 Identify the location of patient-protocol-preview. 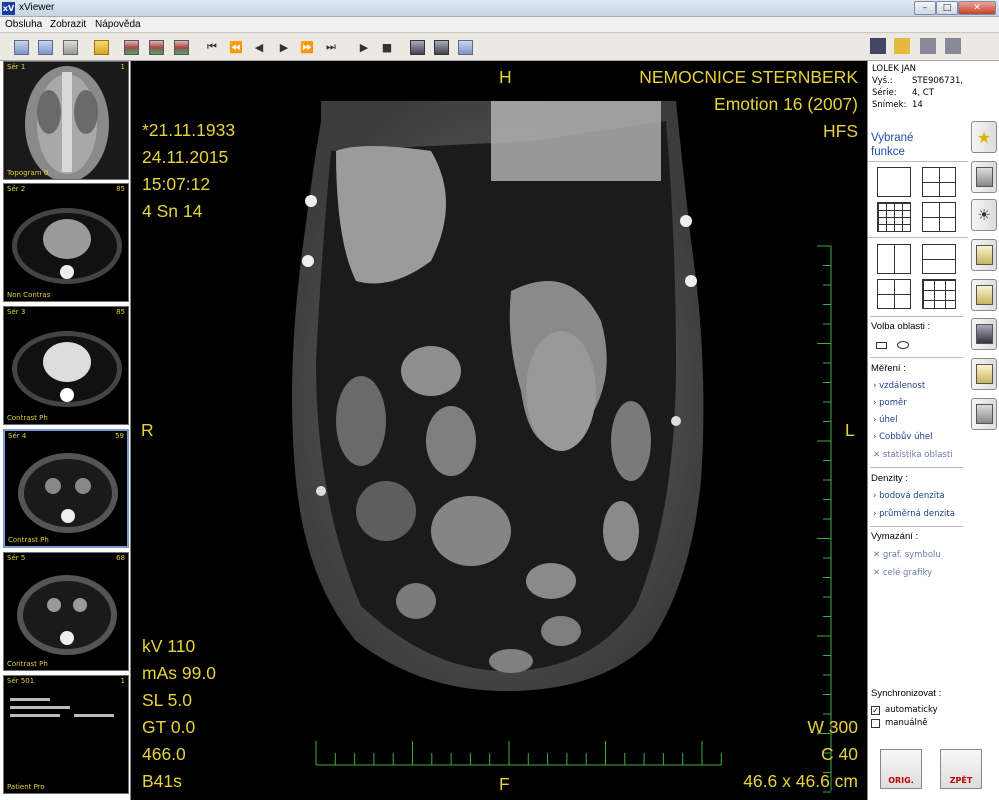
(62, 707).